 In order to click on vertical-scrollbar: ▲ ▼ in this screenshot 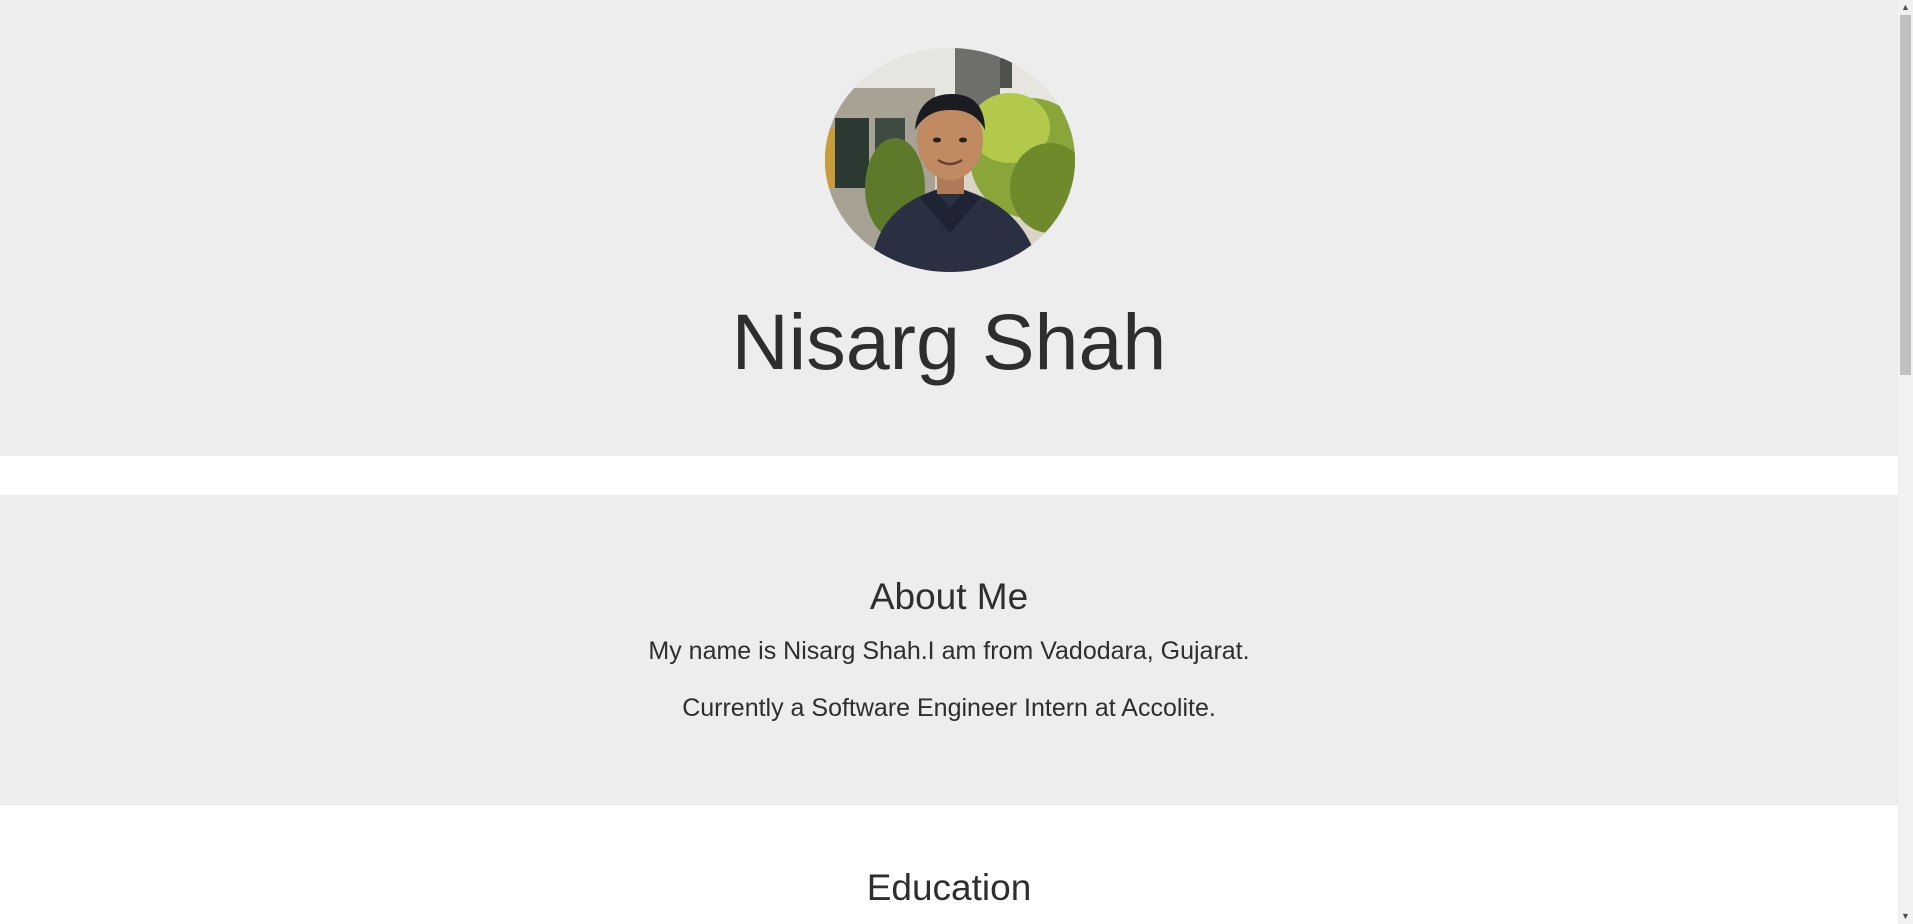, I will do `click(1905, 462)`.